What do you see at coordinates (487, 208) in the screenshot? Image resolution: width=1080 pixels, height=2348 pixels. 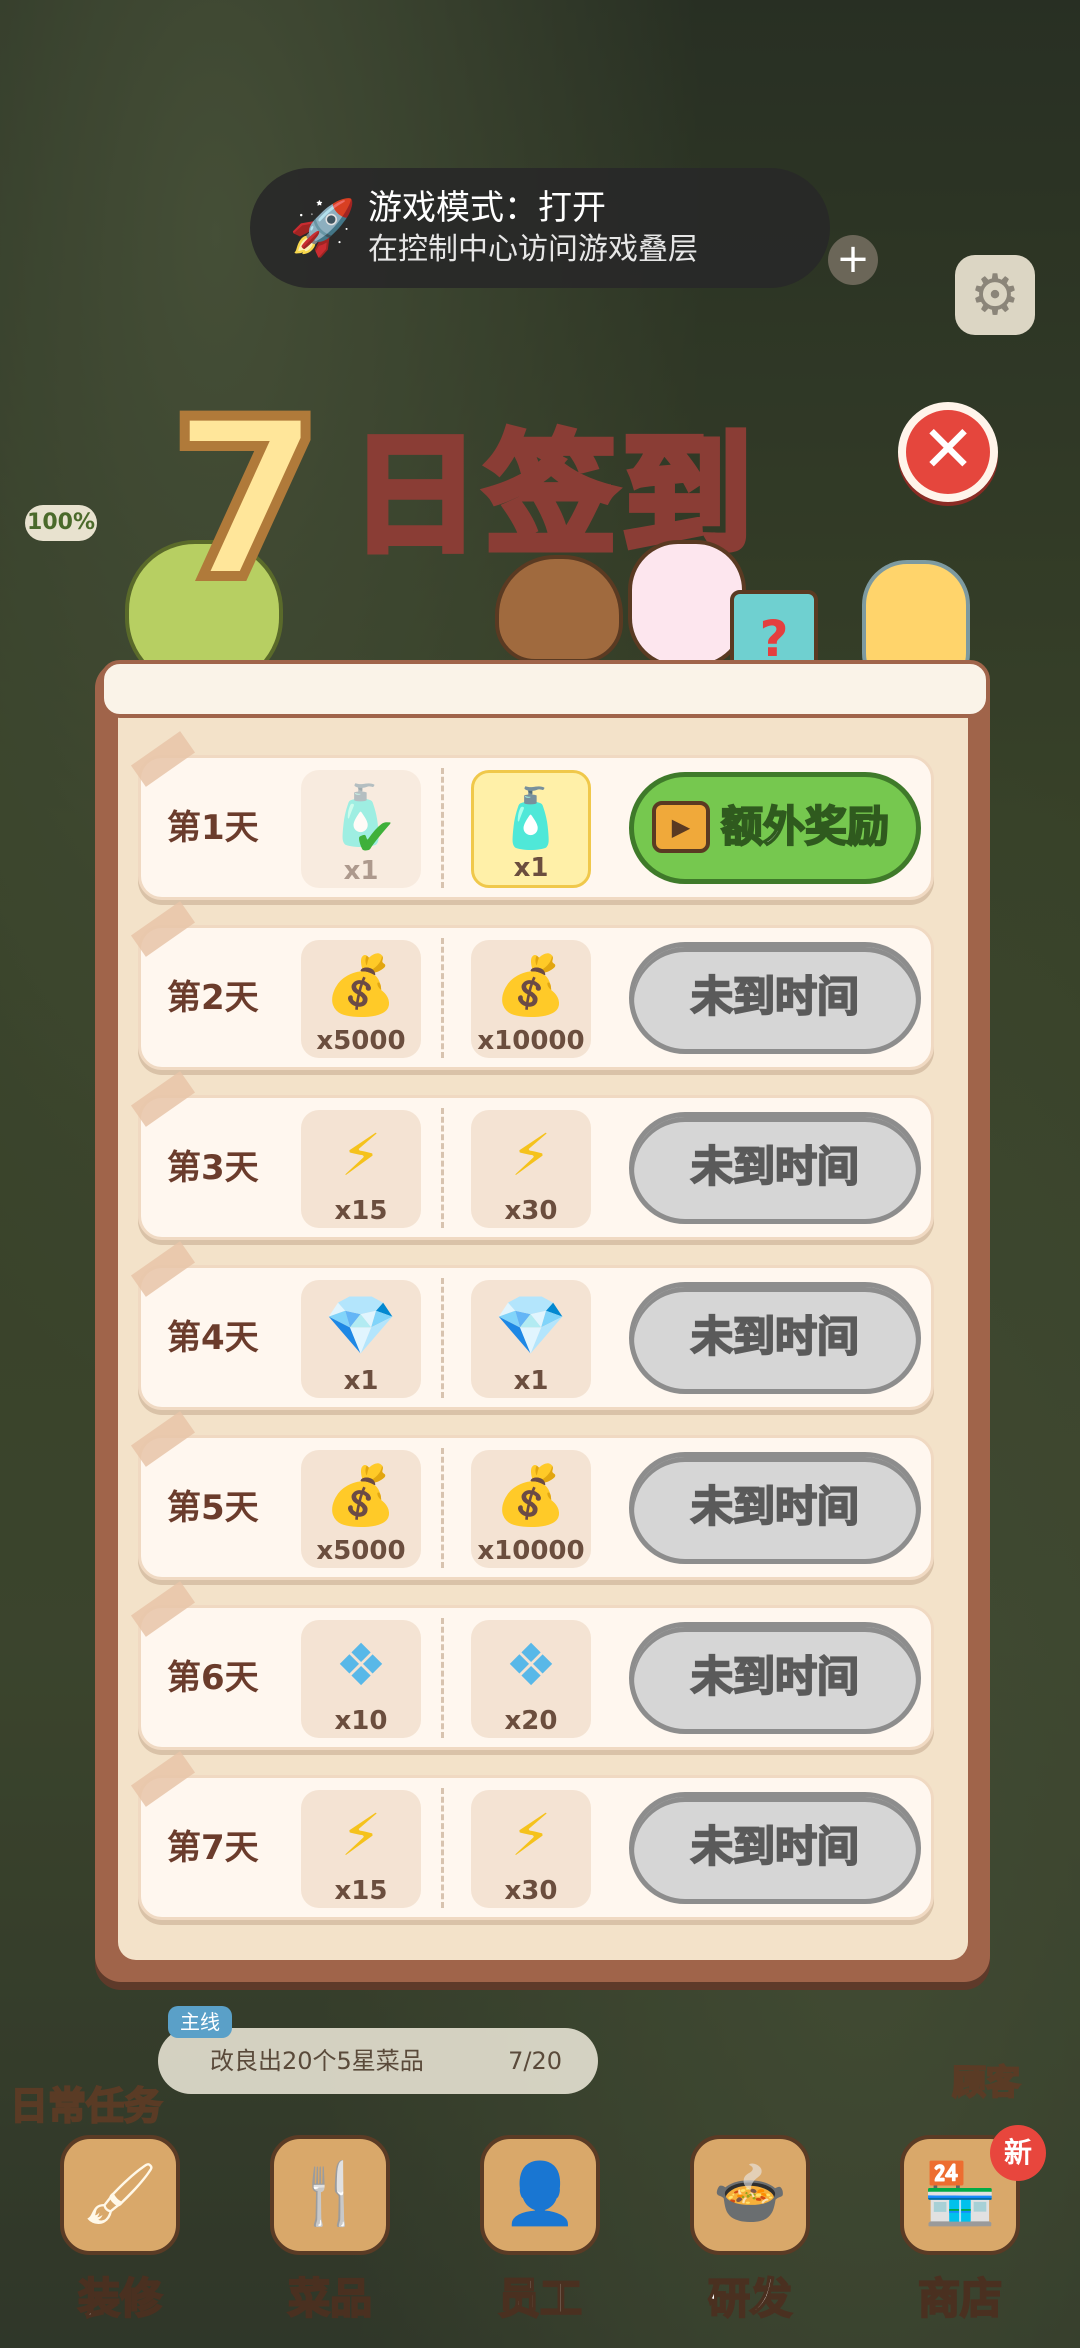 I see `toast-title: 游戏模式：打开` at bounding box center [487, 208].